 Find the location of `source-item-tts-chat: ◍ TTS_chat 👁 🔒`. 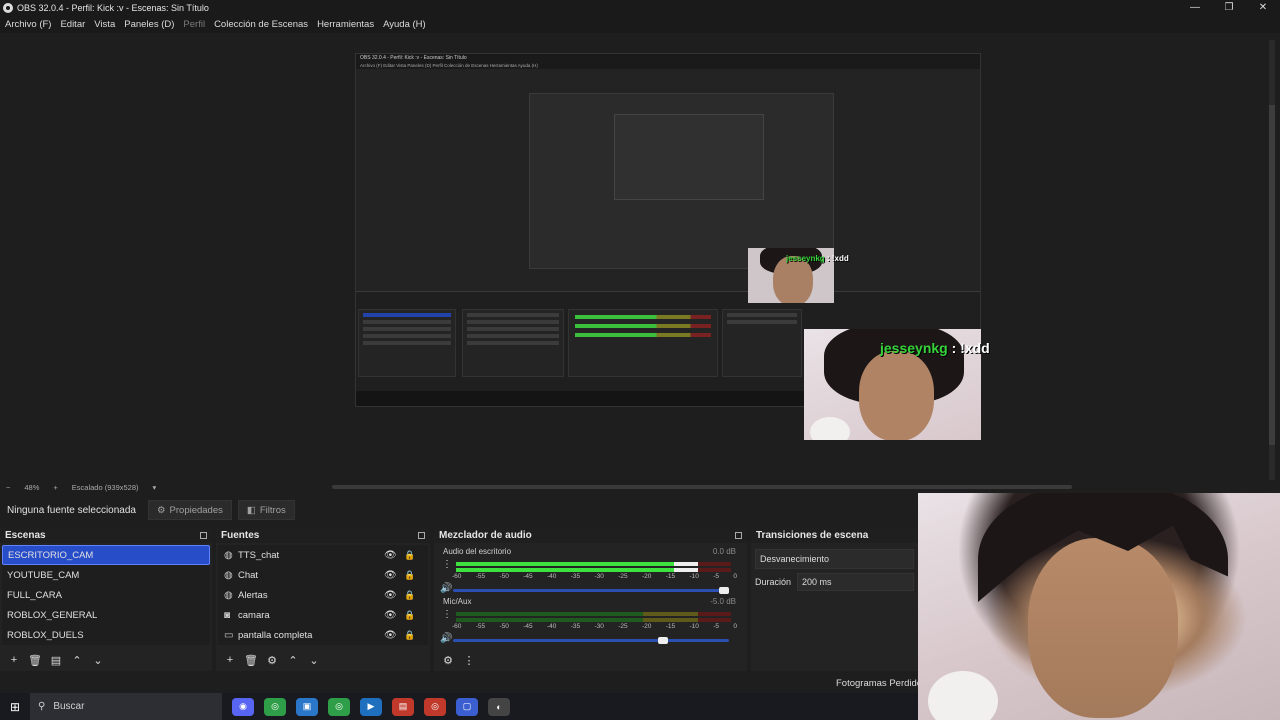

source-item-tts-chat: ◍ TTS_chat 👁 🔒 is located at coordinates (323, 555).